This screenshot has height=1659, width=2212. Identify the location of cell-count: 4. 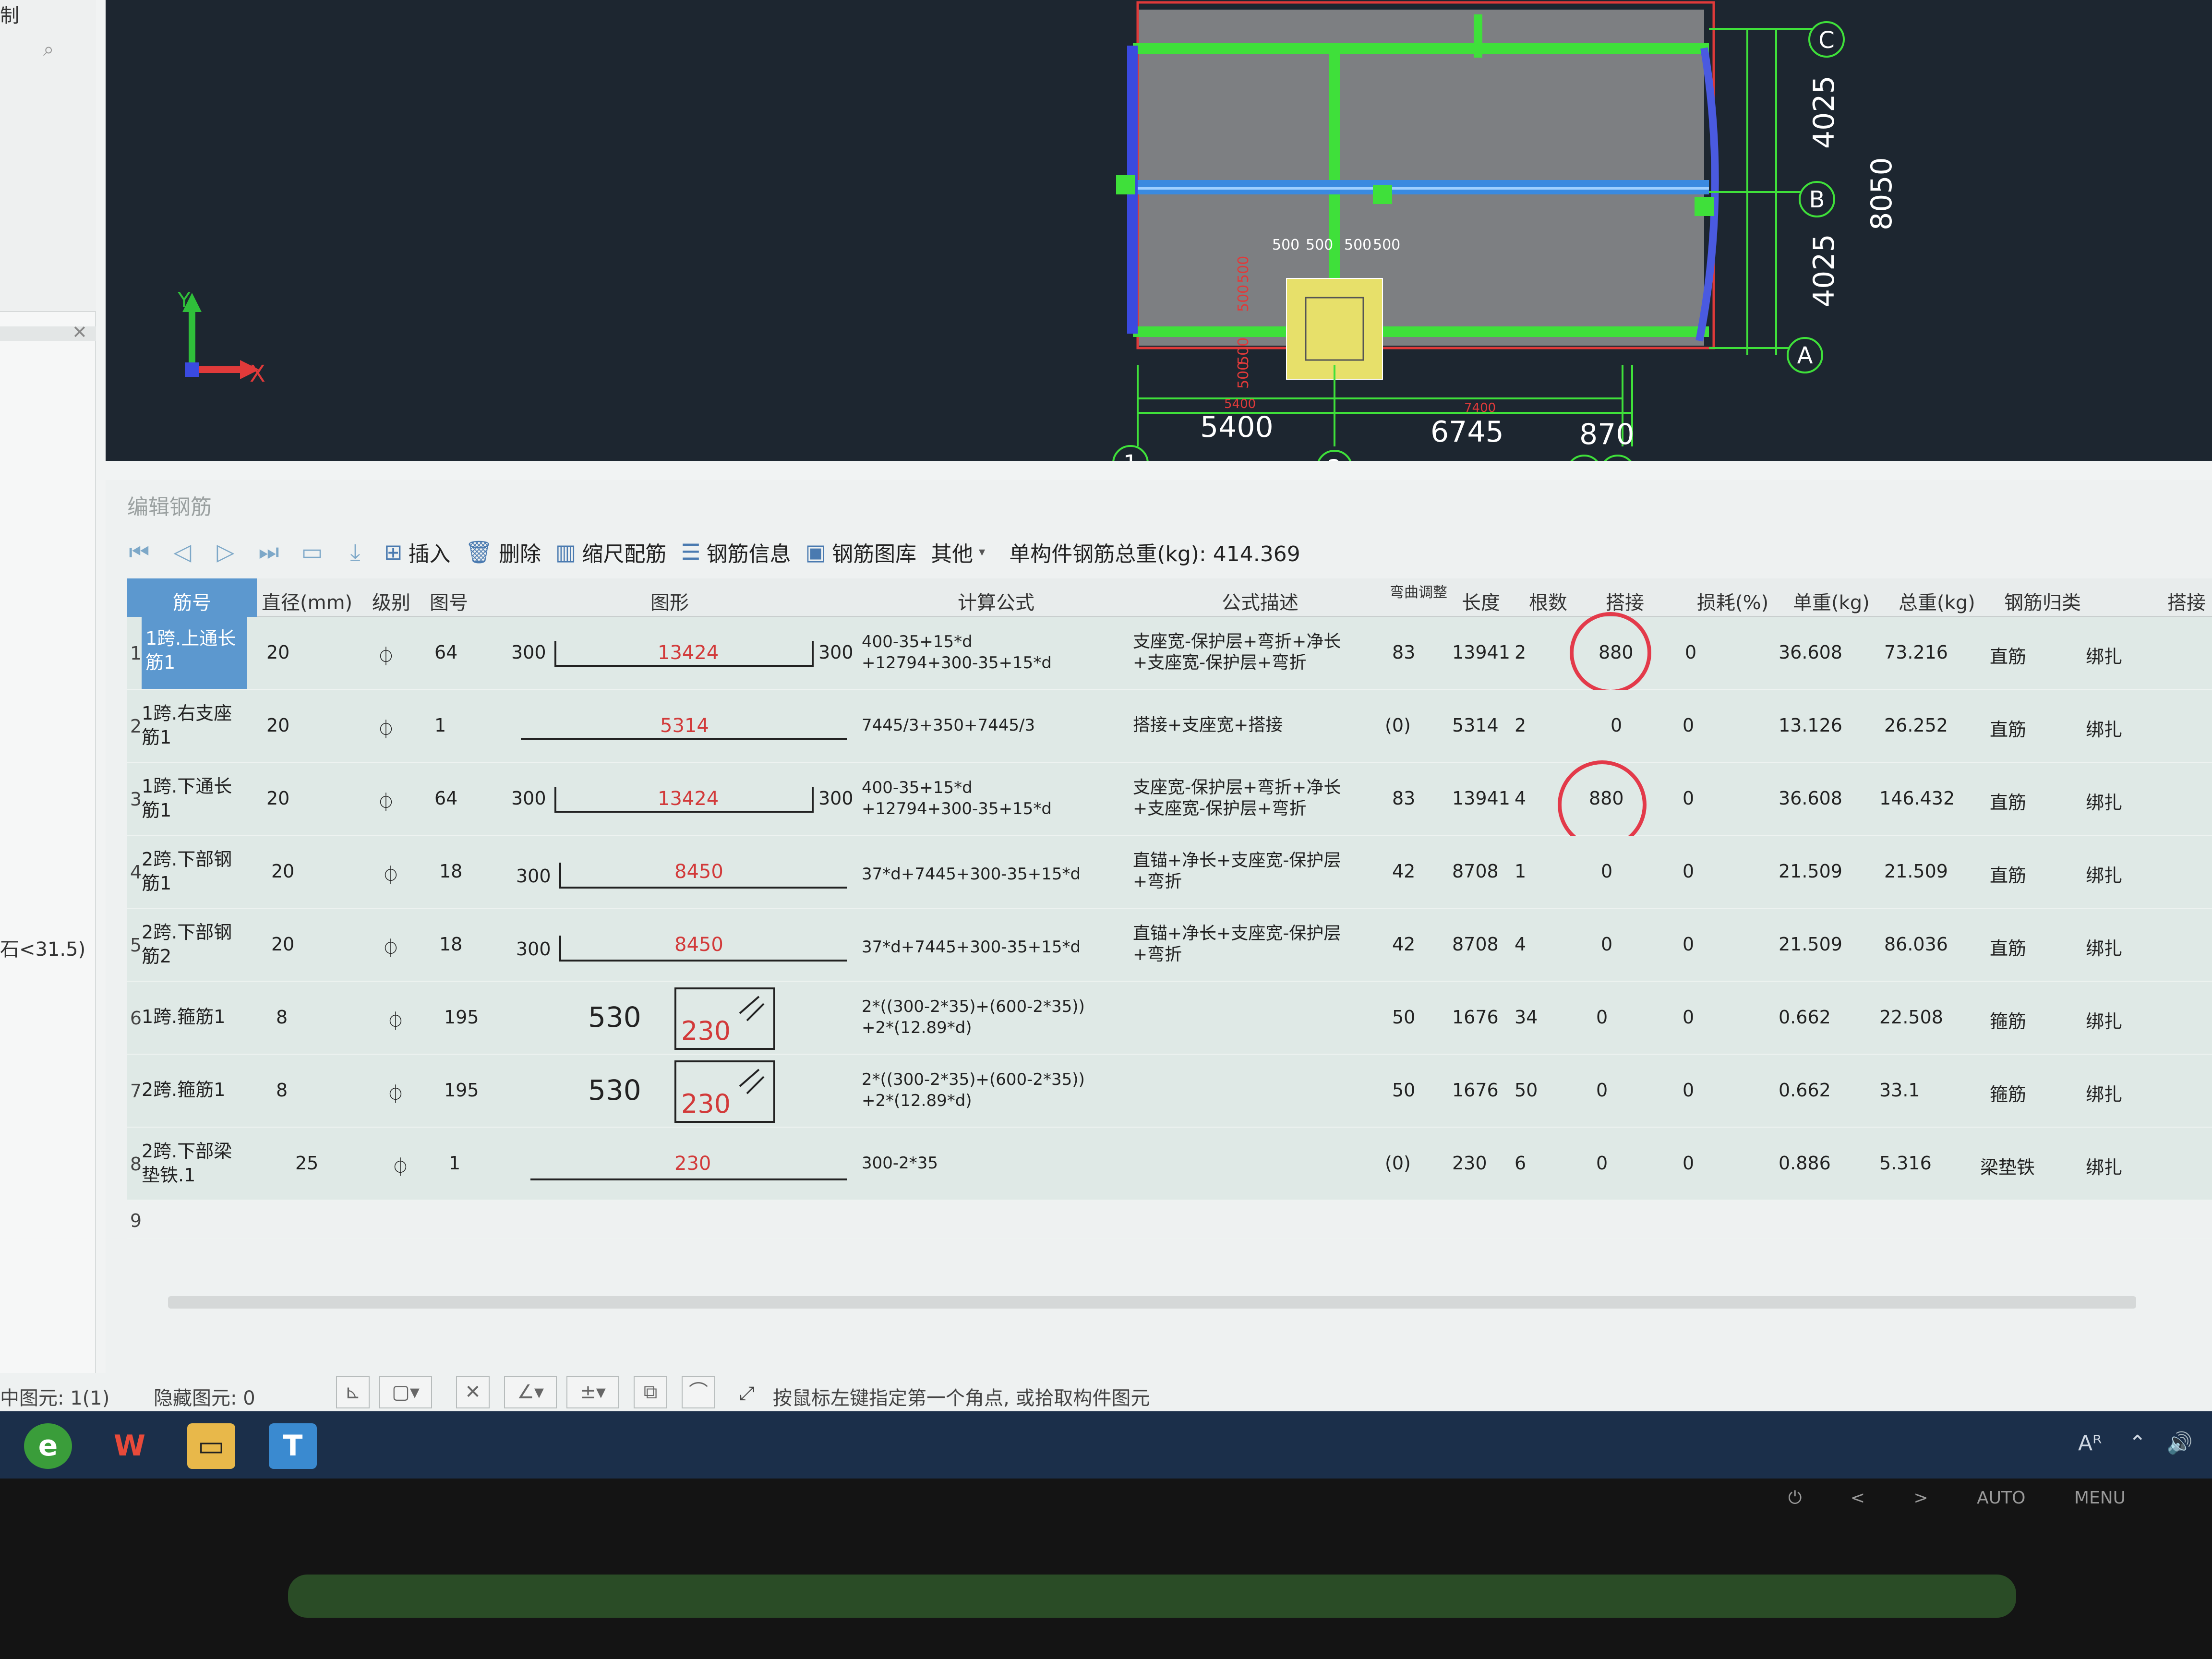
(1520, 798).